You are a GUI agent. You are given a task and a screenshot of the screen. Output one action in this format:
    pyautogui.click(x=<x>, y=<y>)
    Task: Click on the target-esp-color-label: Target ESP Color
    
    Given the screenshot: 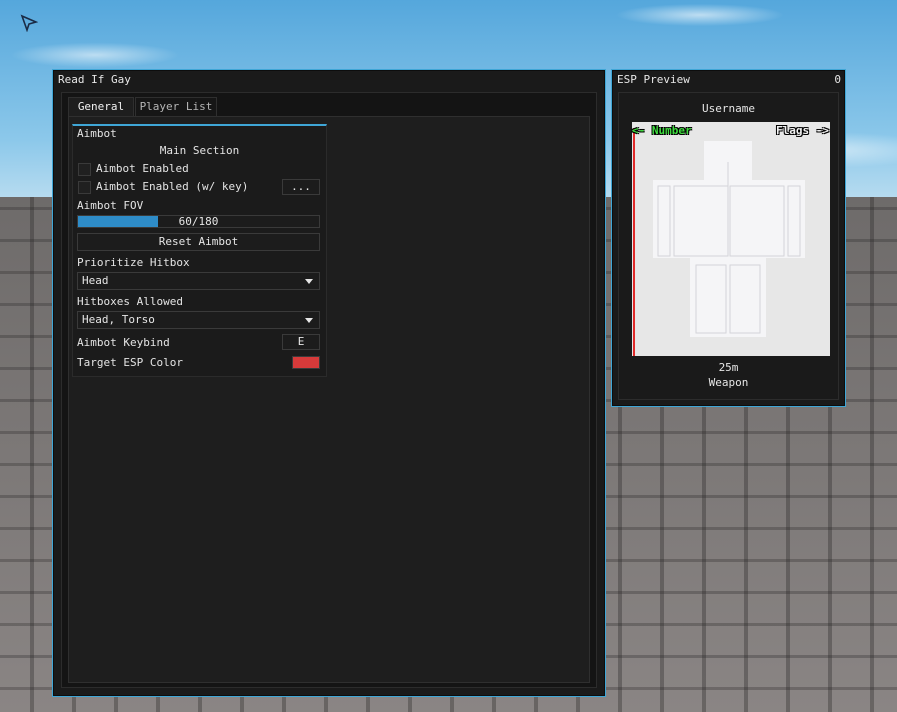 What is the action you would take?
    pyautogui.click(x=130, y=362)
    